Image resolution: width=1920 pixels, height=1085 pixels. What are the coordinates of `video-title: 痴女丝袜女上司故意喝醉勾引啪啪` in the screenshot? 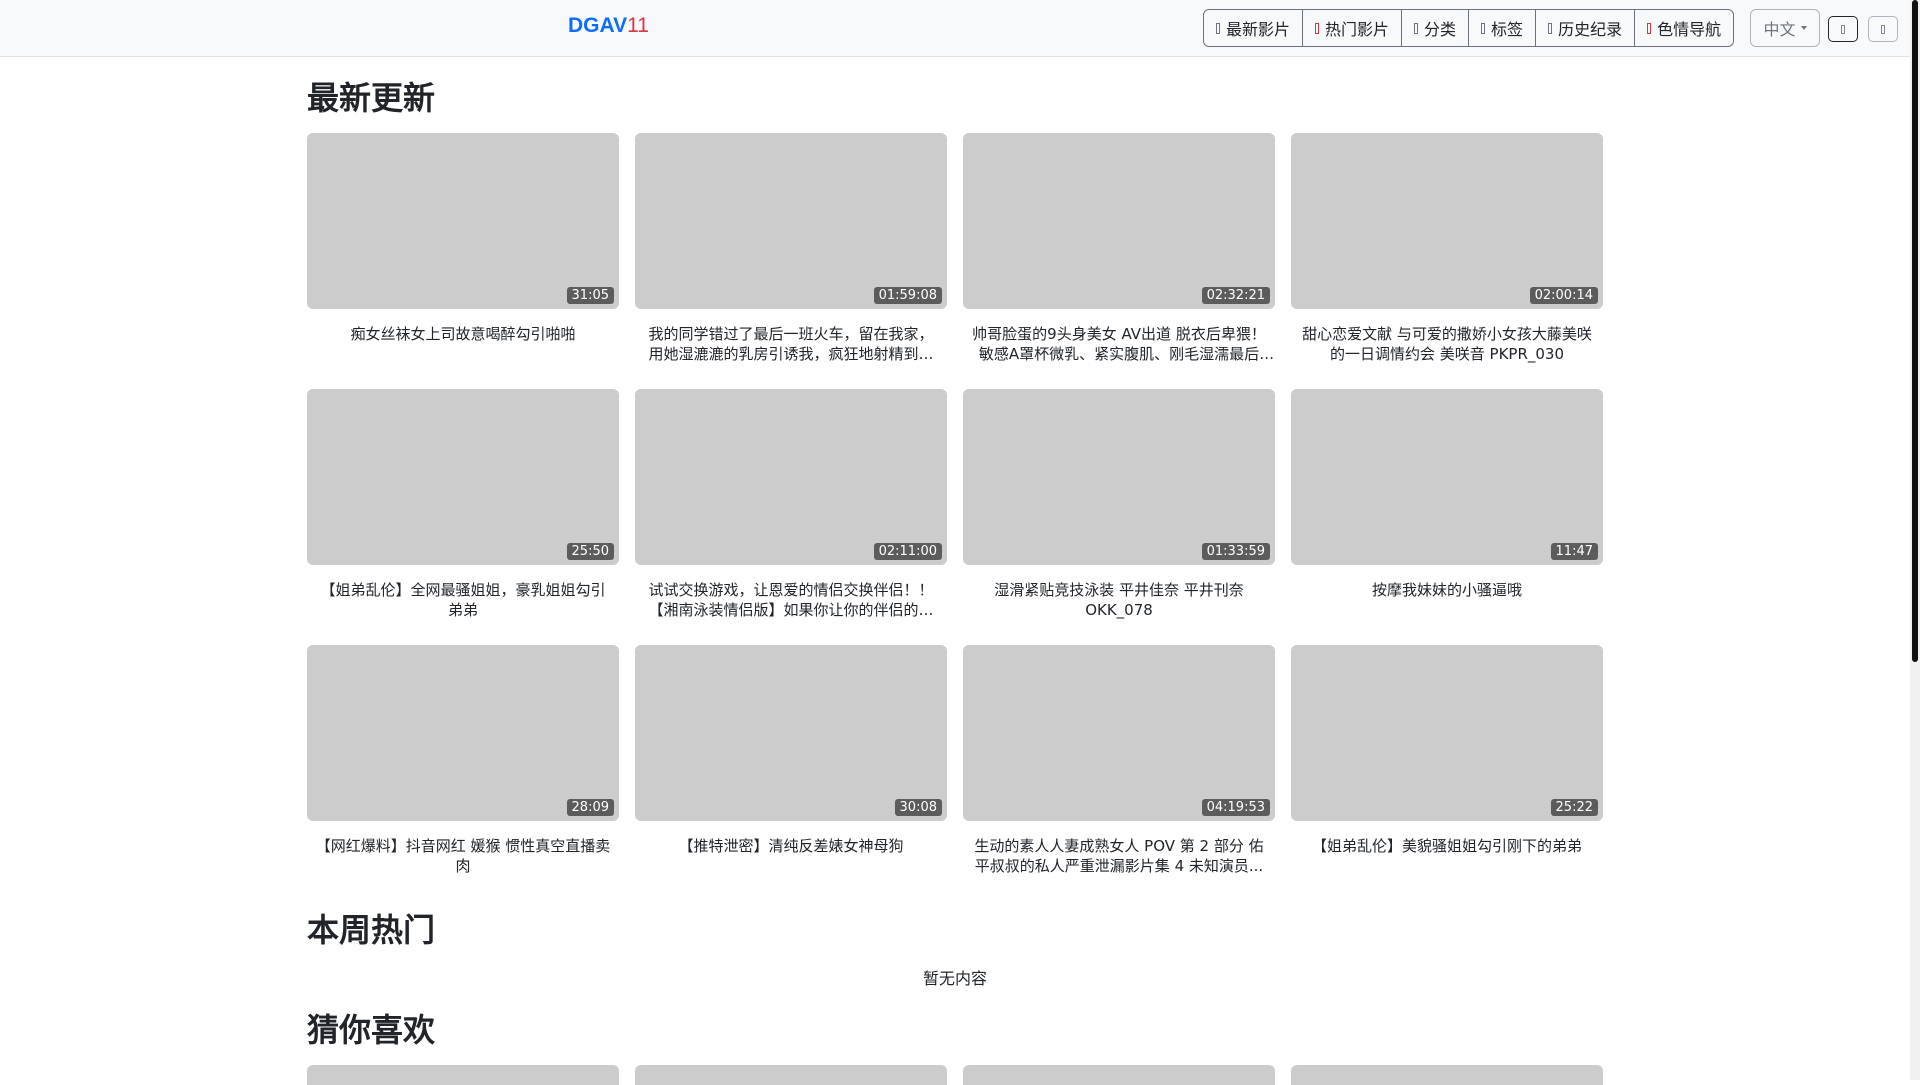 It's located at (463, 334).